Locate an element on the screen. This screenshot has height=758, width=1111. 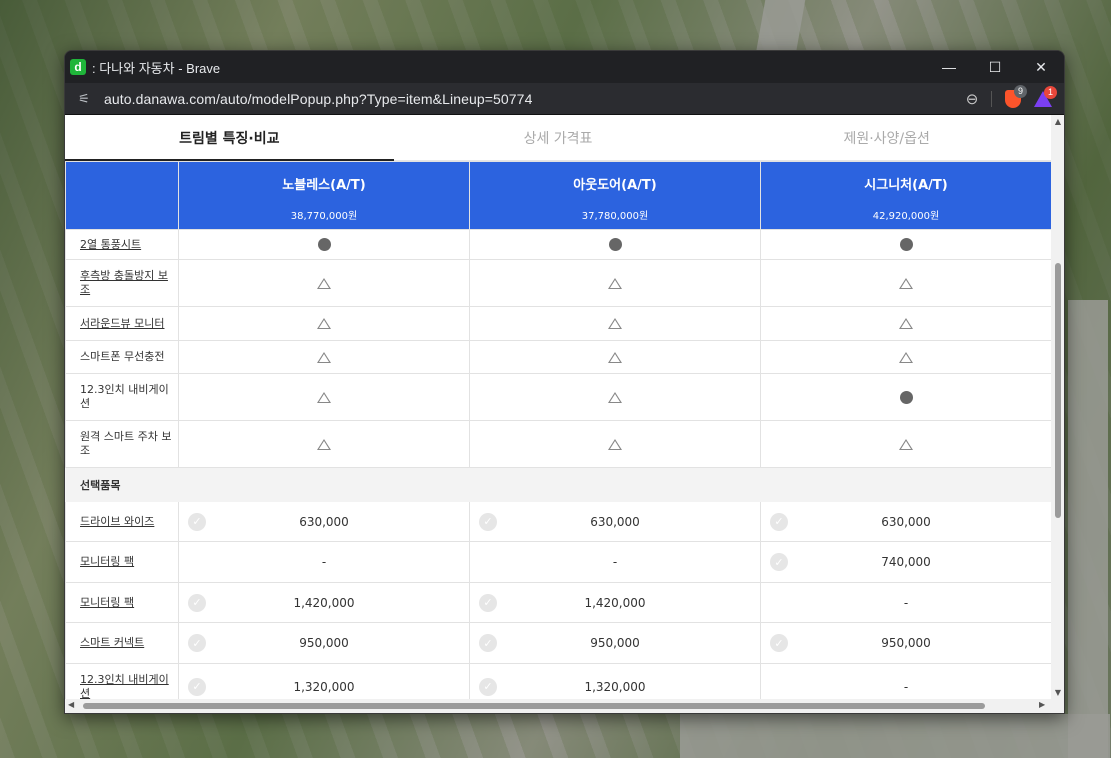
section-row: 선택품목 is located at coordinates (558, 484).